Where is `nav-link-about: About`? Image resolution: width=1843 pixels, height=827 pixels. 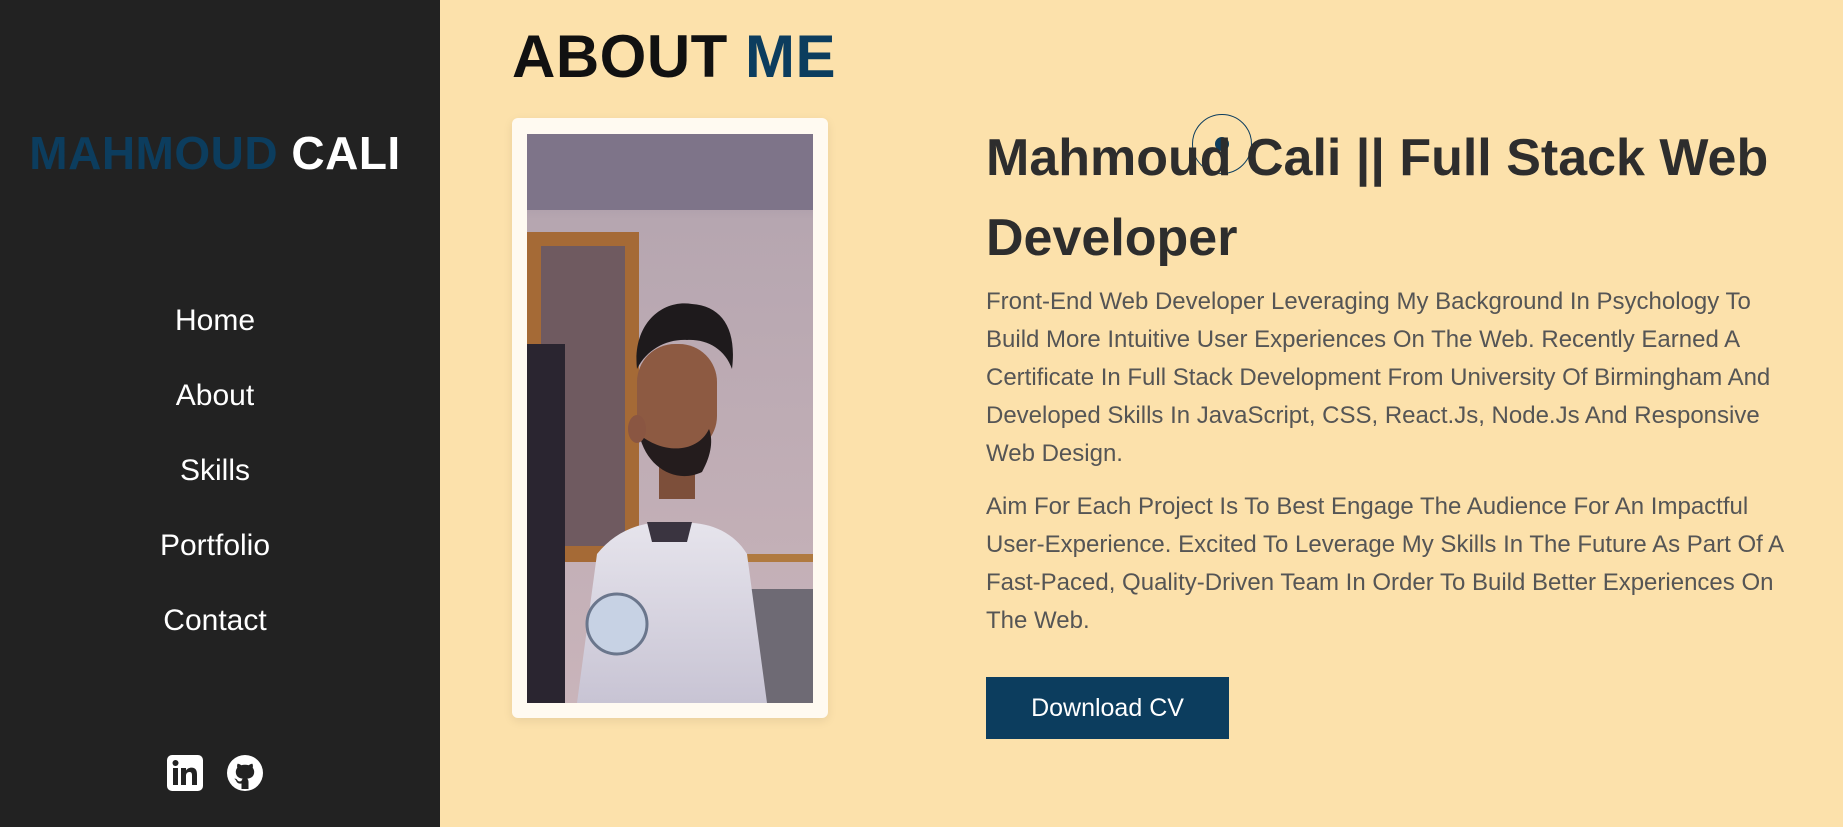 nav-link-about: About is located at coordinates (215, 409).